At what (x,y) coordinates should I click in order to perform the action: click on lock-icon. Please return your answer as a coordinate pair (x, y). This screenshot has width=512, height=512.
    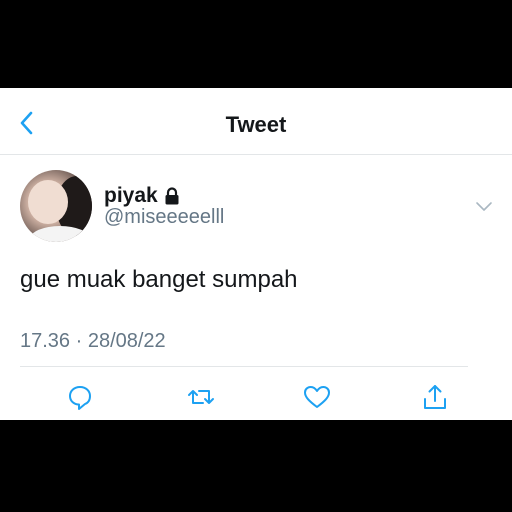
    Looking at the image, I should click on (172, 196).